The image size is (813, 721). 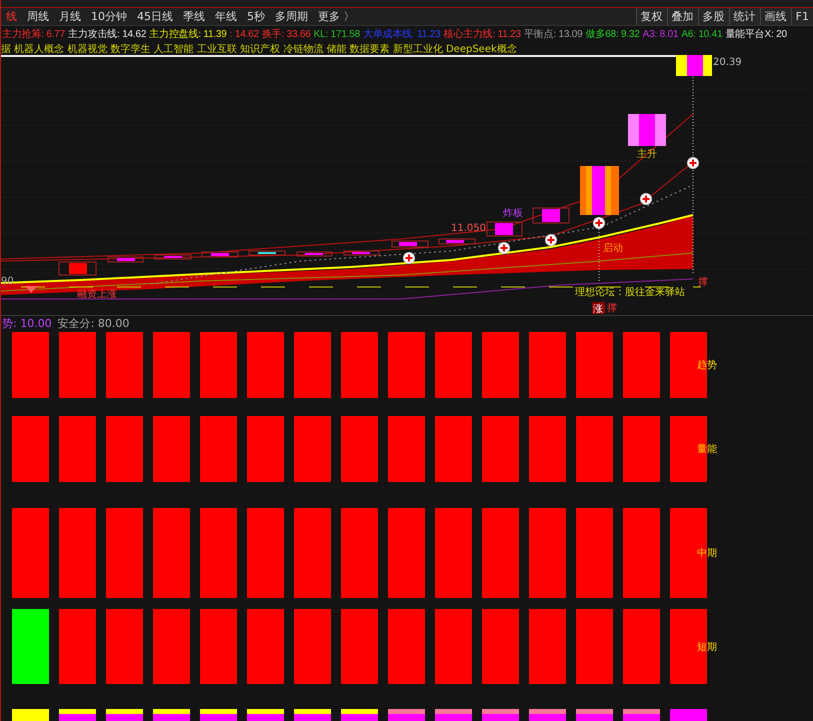 I want to click on period-tab: 45日线, so click(x=155, y=16).